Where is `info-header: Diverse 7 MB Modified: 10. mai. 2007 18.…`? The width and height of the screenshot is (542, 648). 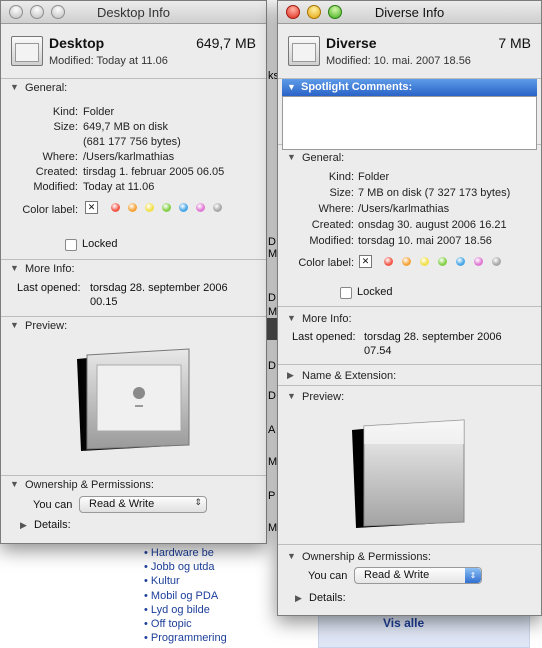 info-header: Diverse 7 MB Modified: 10. mai. 2007 18.… is located at coordinates (409, 51).